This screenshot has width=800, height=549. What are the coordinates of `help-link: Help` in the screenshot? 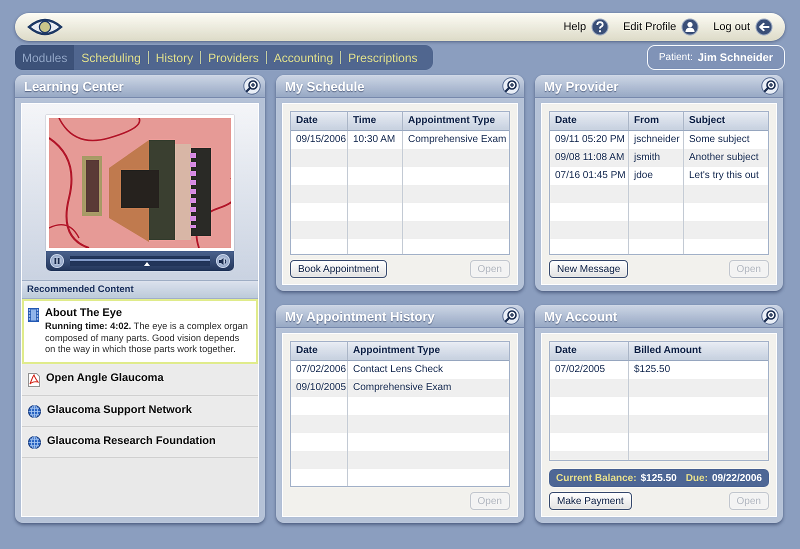 It's located at (586, 27).